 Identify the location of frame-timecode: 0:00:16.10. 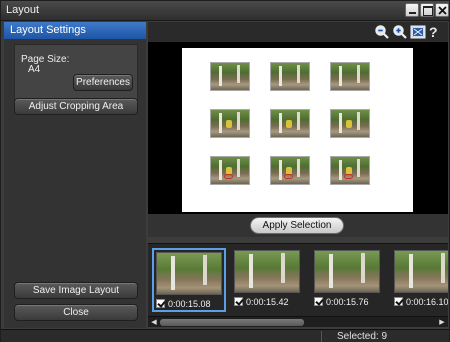
(427, 302).